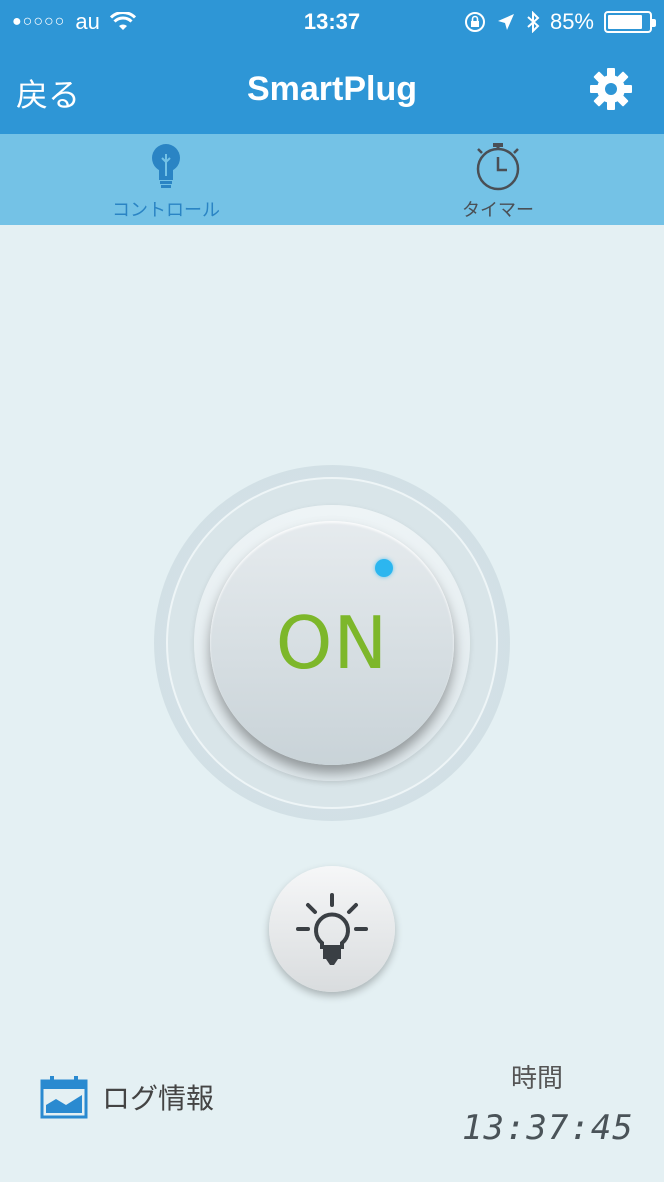 This screenshot has height=1182, width=664. What do you see at coordinates (332, 22) in the screenshot?
I see `status-bar: ●○○○○ au 13:37 85%` at bounding box center [332, 22].